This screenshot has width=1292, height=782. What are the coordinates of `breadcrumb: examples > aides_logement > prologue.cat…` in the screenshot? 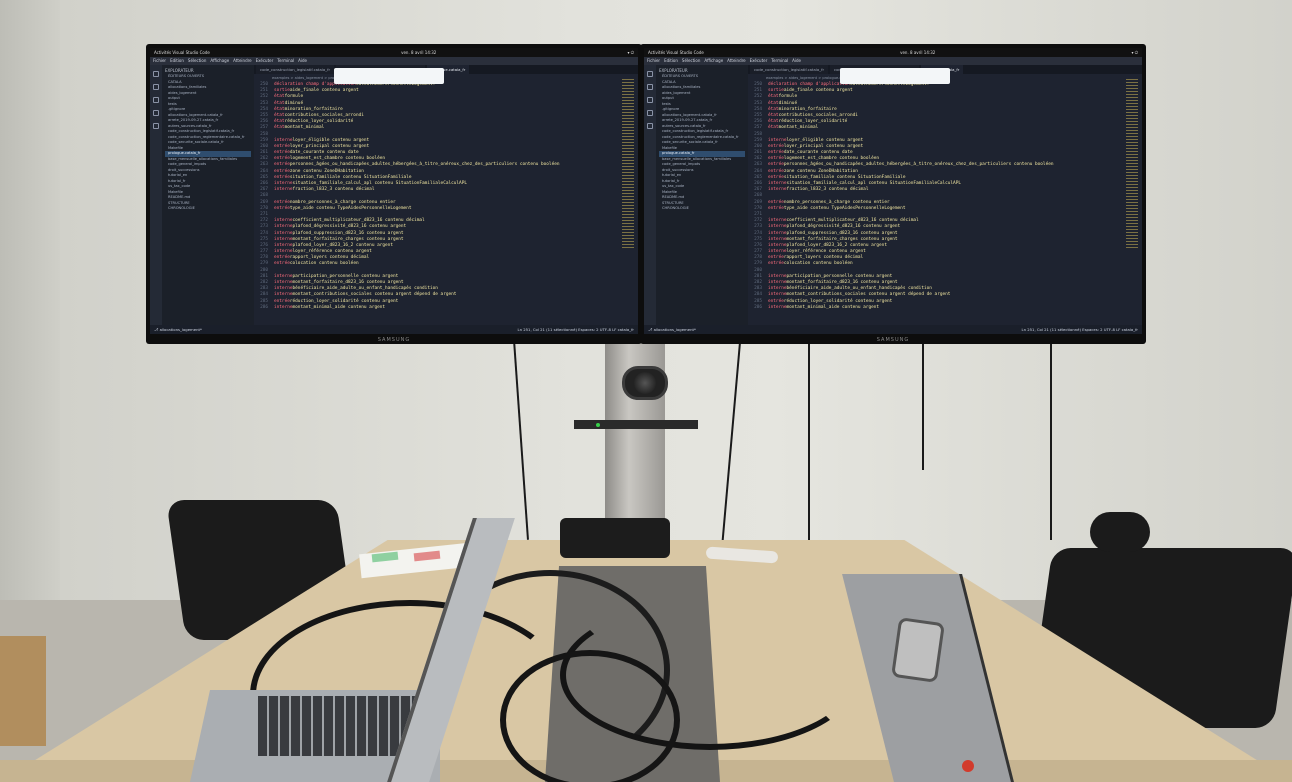 It's located at (446, 78).